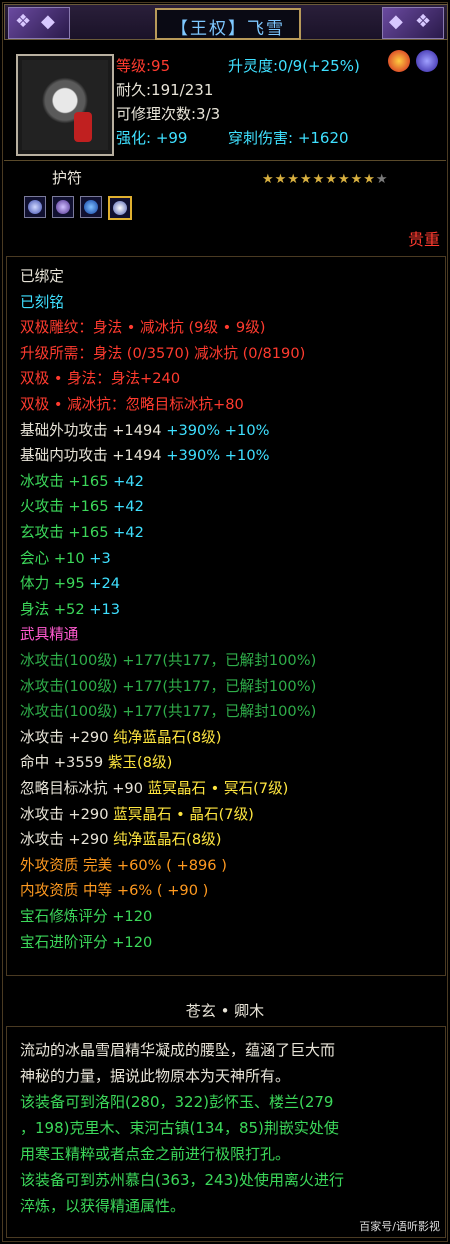 The height and width of the screenshot is (1244, 450). I want to click on stat-base: 会心 +10, so click(55, 558).